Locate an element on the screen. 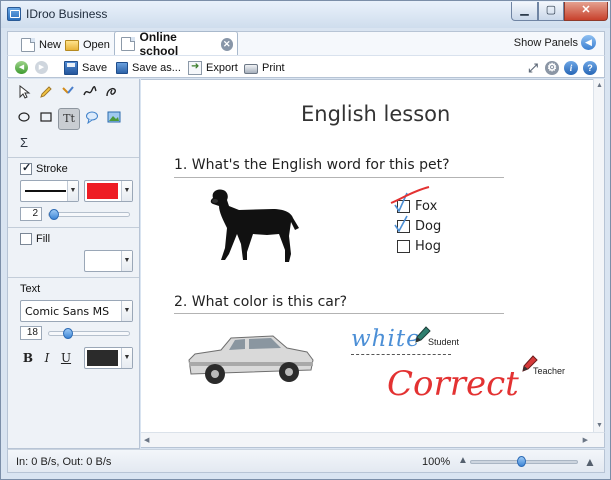 The width and height of the screenshot is (611, 480). close-tab-icon: ✕ is located at coordinates (226, 44).